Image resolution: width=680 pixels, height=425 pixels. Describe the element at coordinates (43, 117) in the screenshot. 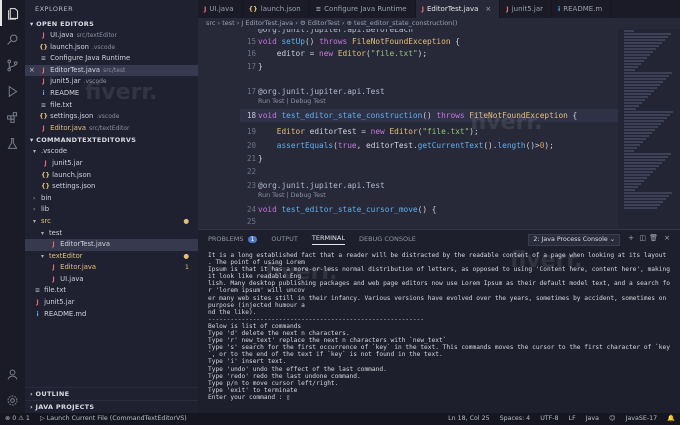

I see `file-icon: {}` at that location.